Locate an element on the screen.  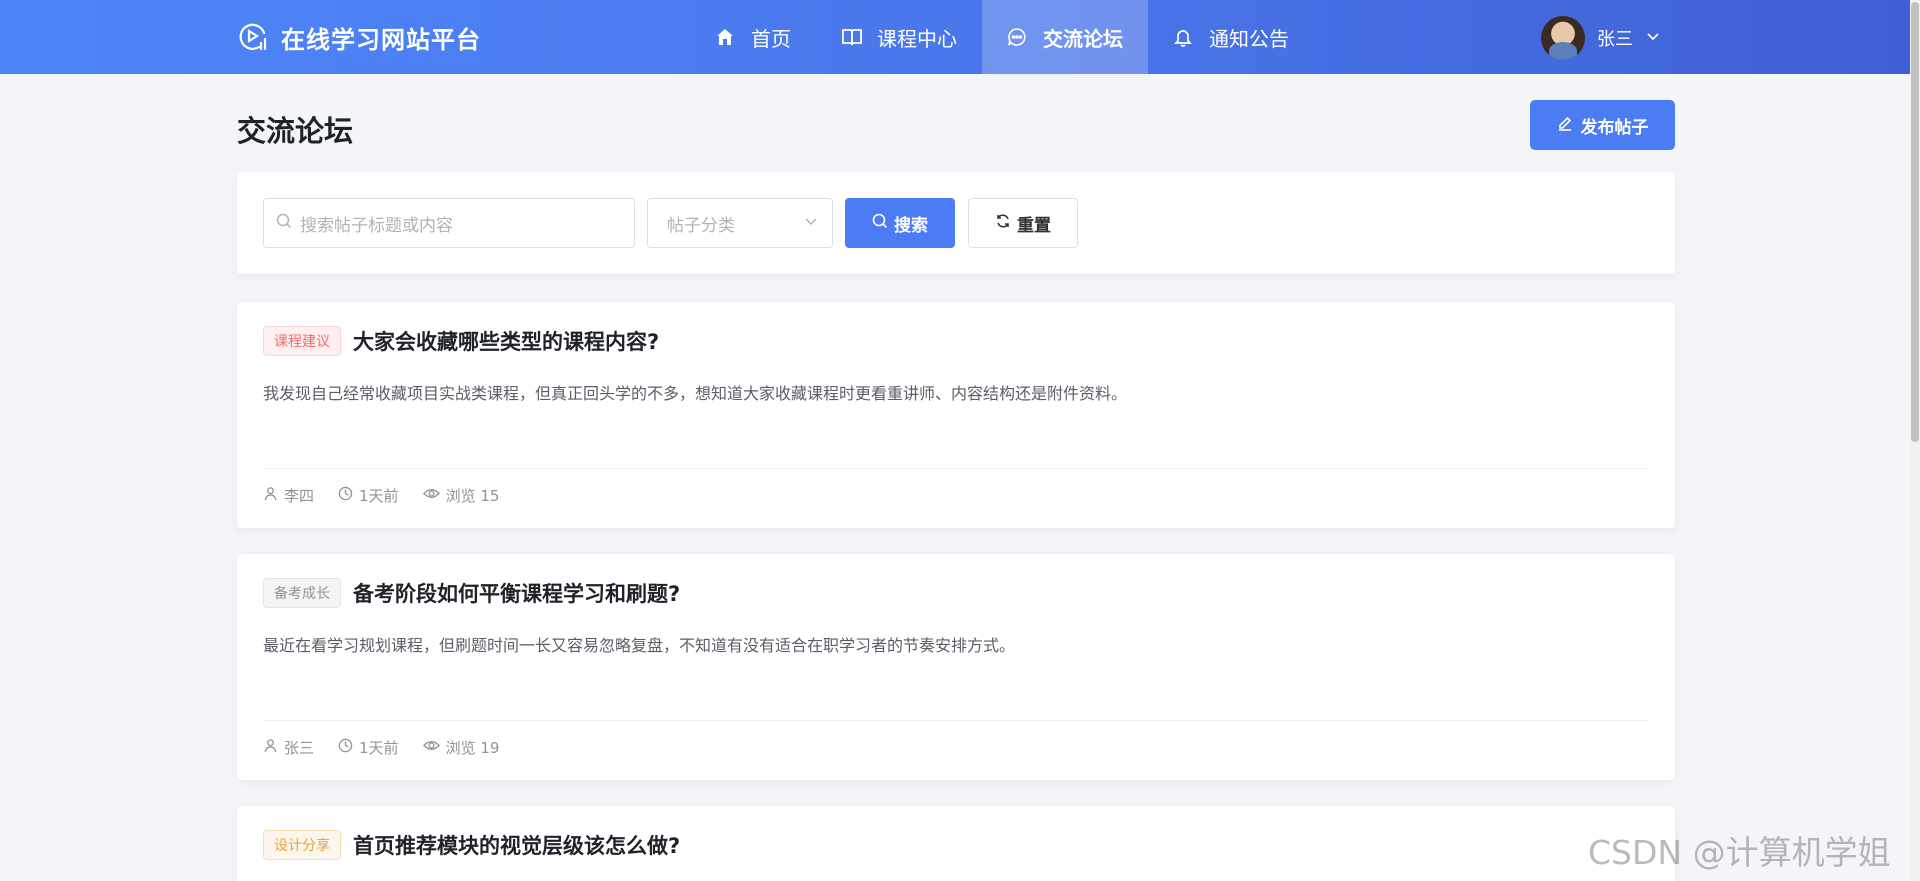
post-author-name: 张三 is located at coordinates (299, 748).